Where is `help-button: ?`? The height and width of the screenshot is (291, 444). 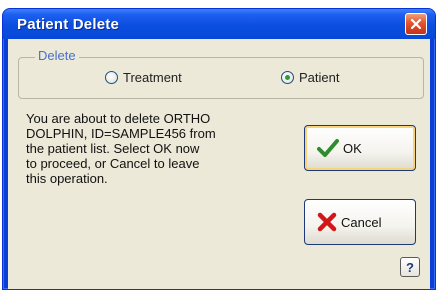
help-button: ? is located at coordinates (410, 267).